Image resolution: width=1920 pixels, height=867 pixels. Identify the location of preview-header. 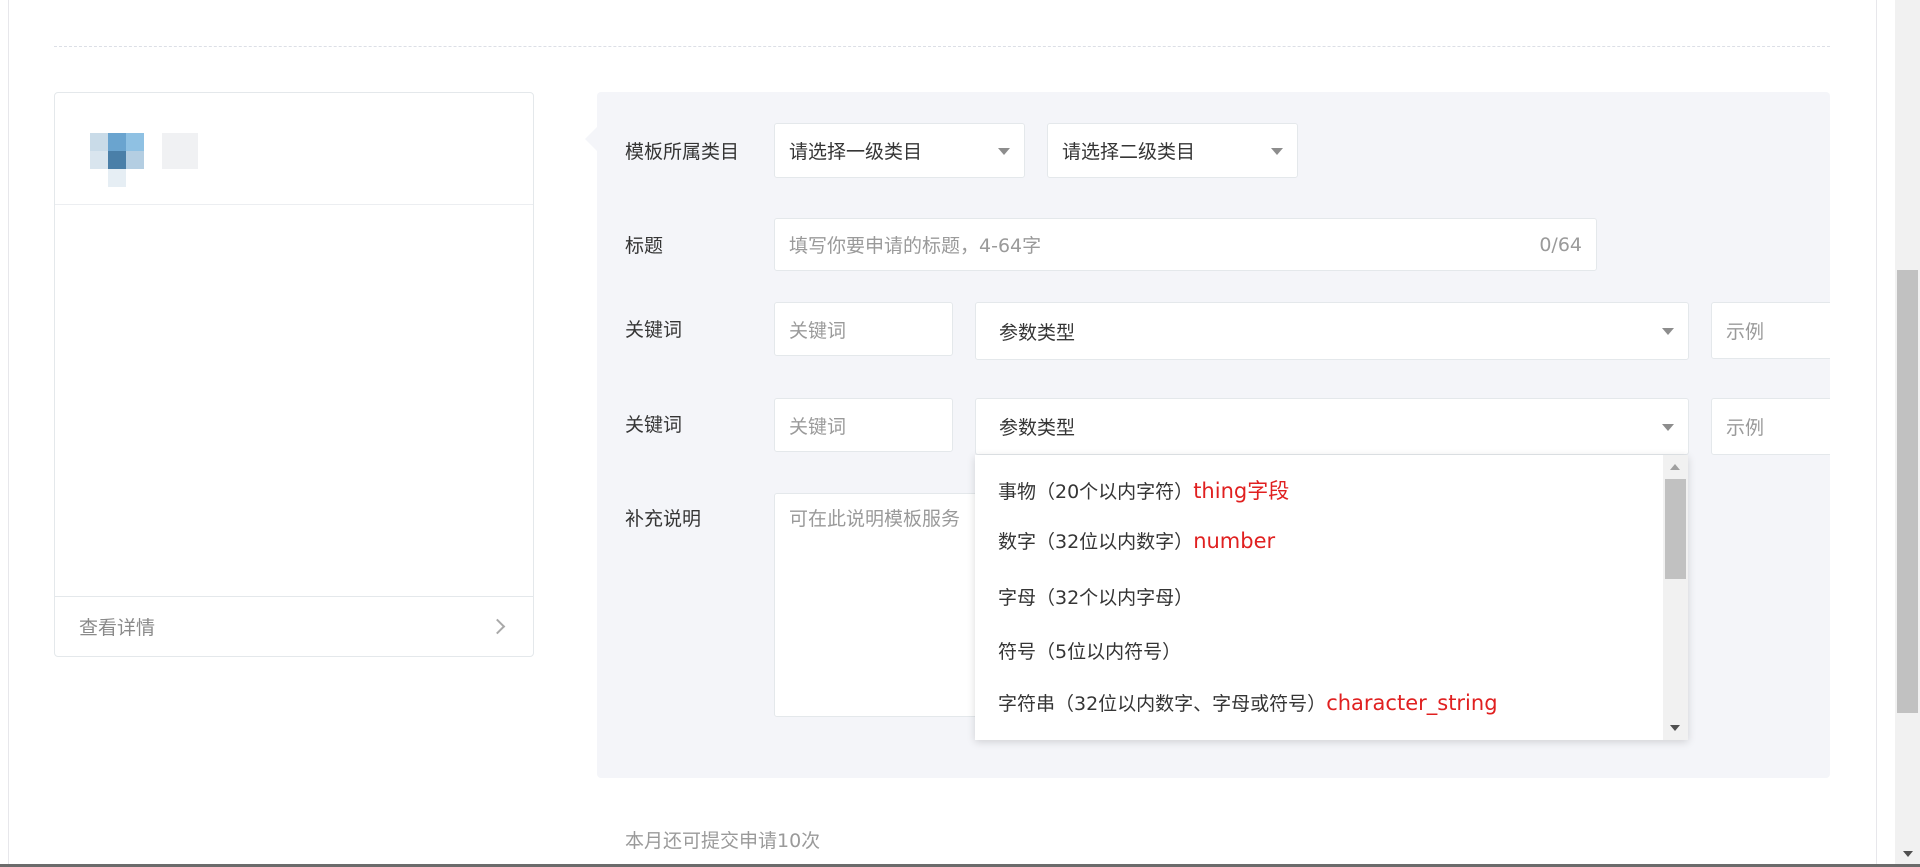
(294, 149).